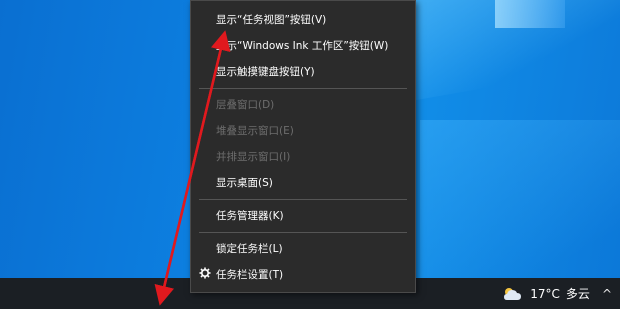 The image size is (620, 309). What do you see at coordinates (303, 182) in the screenshot?
I see `menu-item-show-desktop: 显示桌面(S)` at bounding box center [303, 182].